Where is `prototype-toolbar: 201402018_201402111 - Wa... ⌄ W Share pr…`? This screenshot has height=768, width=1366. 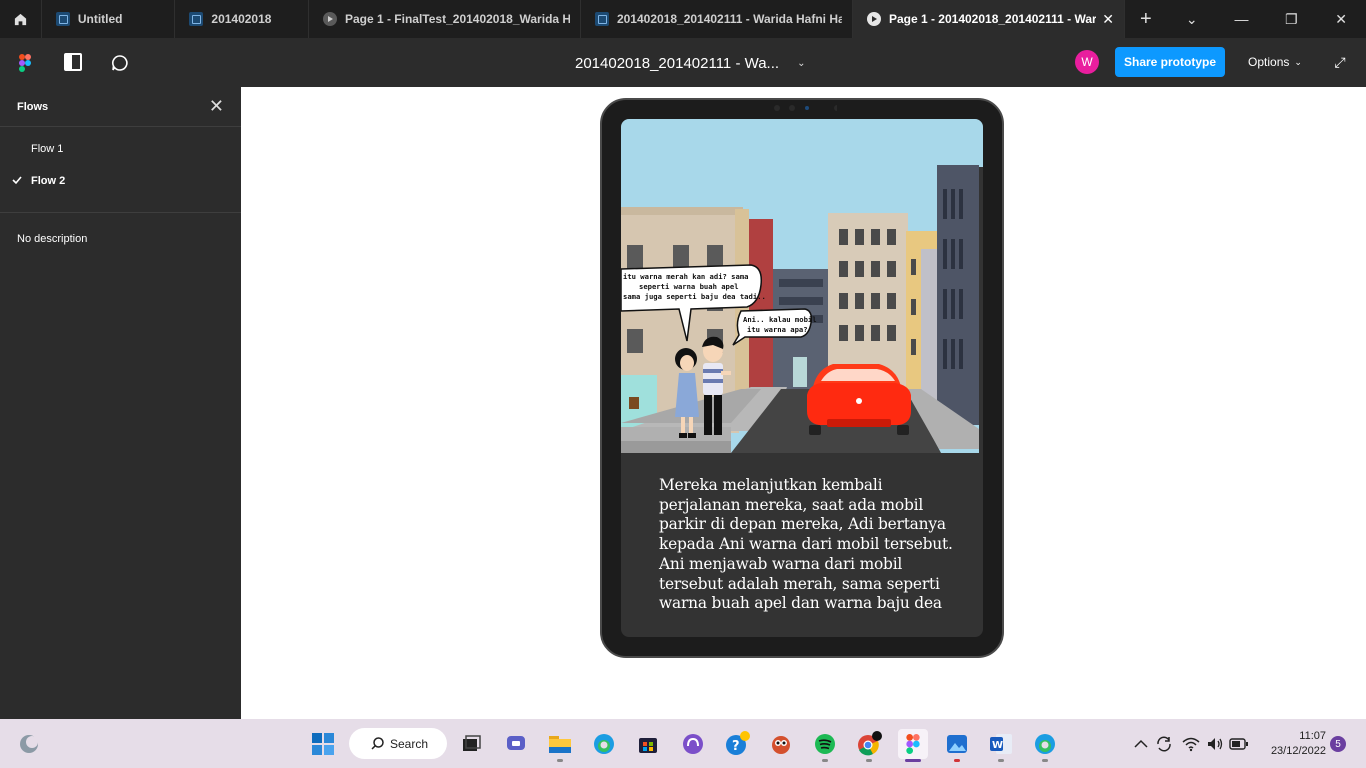
prototype-toolbar: 201402018_201402111 - Wa... ⌄ W Share pr… is located at coordinates (683, 62).